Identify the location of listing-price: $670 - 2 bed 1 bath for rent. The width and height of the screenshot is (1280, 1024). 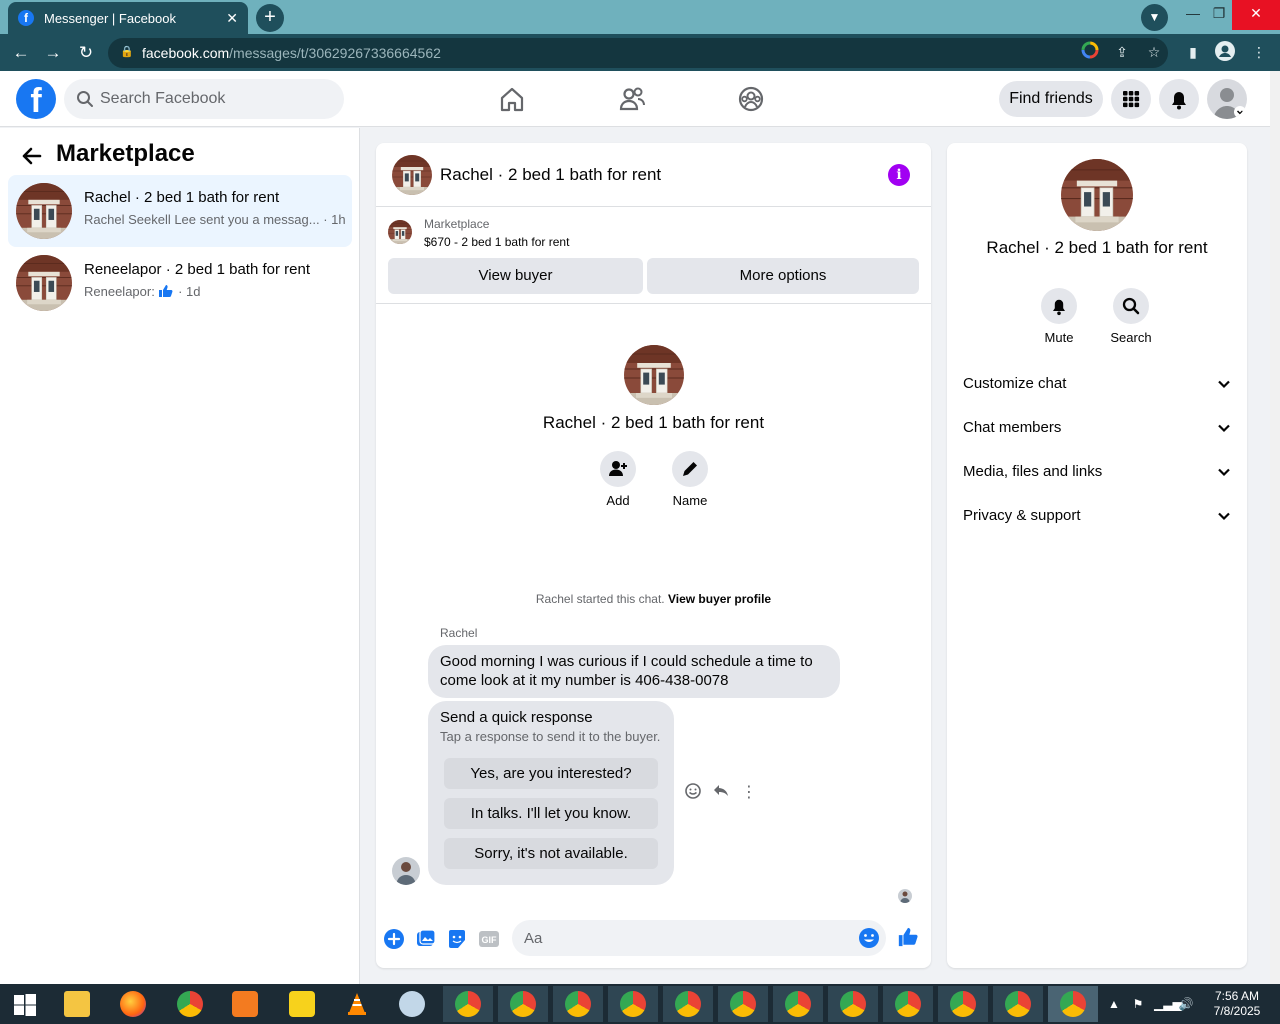
(496, 242).